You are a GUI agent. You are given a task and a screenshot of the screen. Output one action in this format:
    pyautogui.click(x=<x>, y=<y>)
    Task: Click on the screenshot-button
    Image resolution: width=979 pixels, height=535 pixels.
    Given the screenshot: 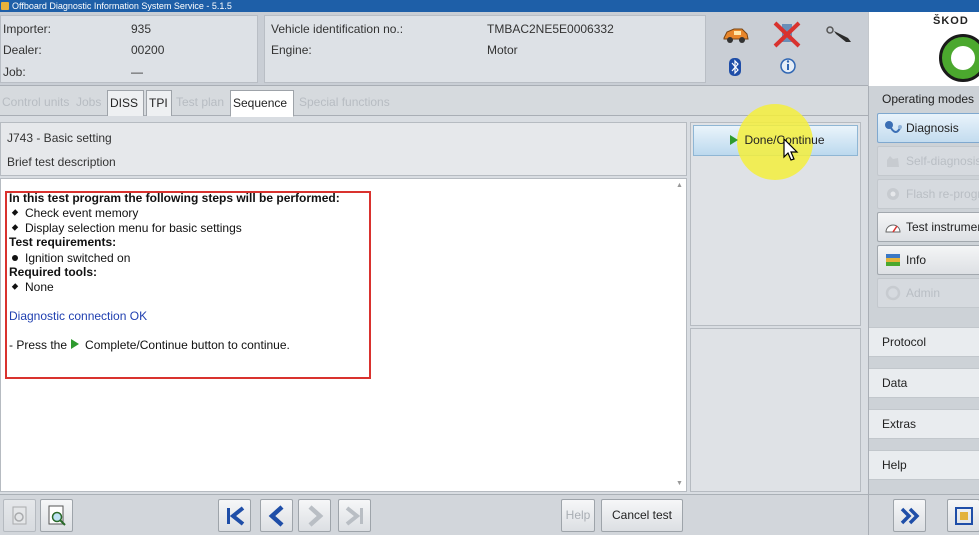 What is the action you would take?
    pyautogui.click(x=963, y=515)
    